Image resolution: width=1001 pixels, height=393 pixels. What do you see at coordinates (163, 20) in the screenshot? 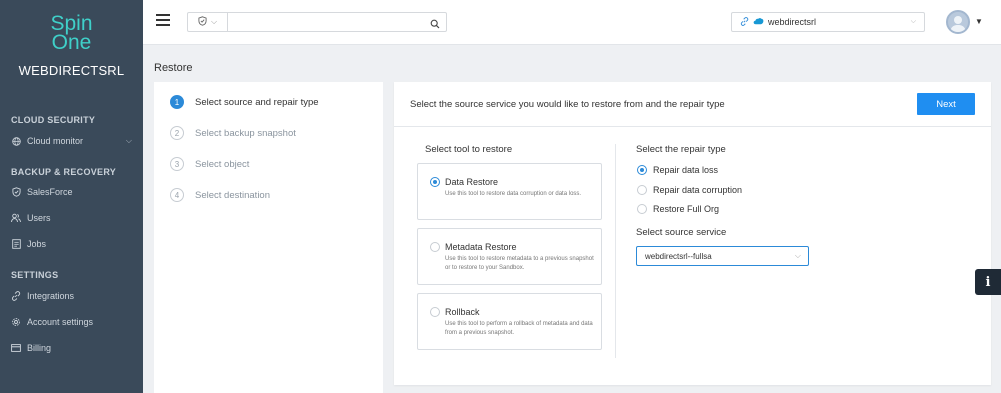
I see `hamburger-menu-icon` at bounding box center [163, 20].